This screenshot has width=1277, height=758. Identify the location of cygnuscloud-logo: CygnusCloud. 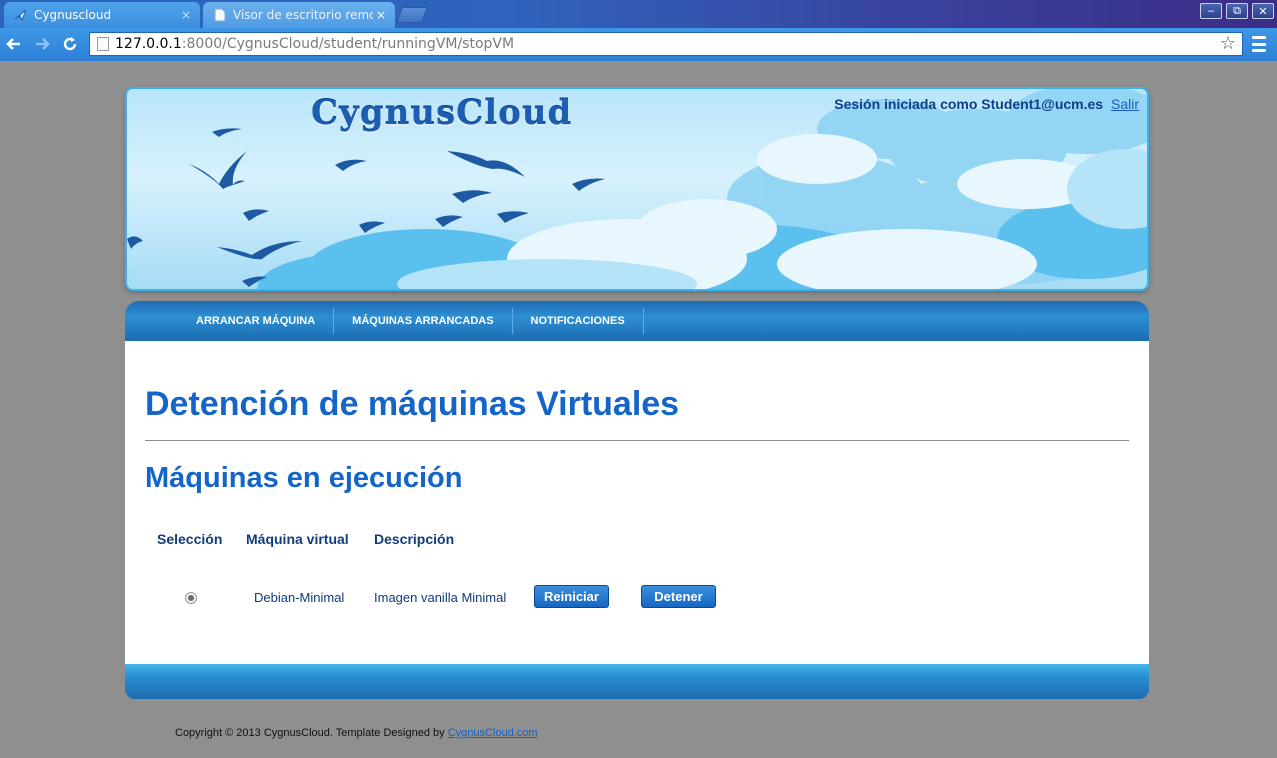
(442, 113).